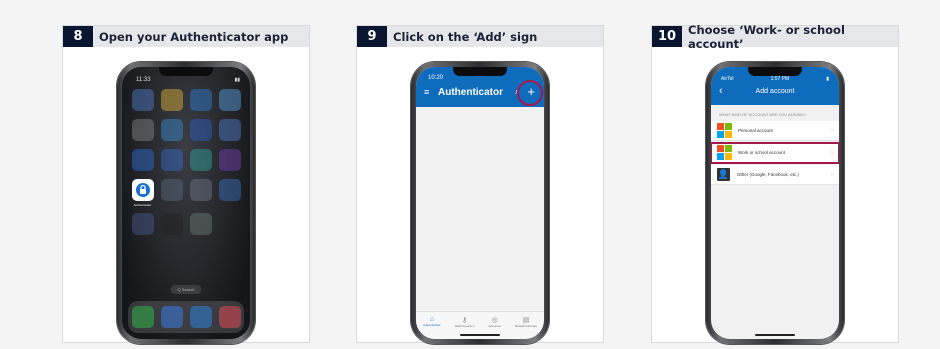  What do you see at coordinates (761, 152) in the screenshot?
I see `option-label: Work or school account` at bounding box center [761, 152].